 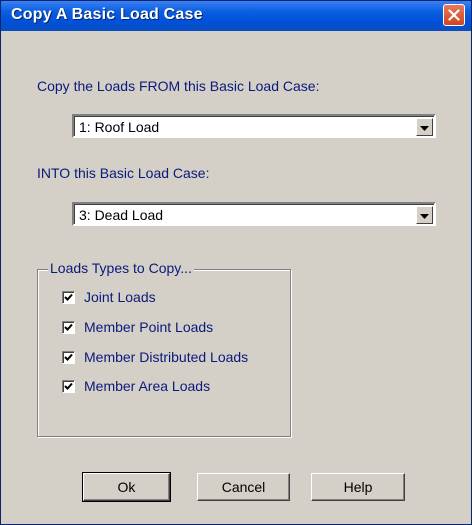 I want to click on member-distributed-loads-label: Member Distributed Loads, so click(x=166, y=357).